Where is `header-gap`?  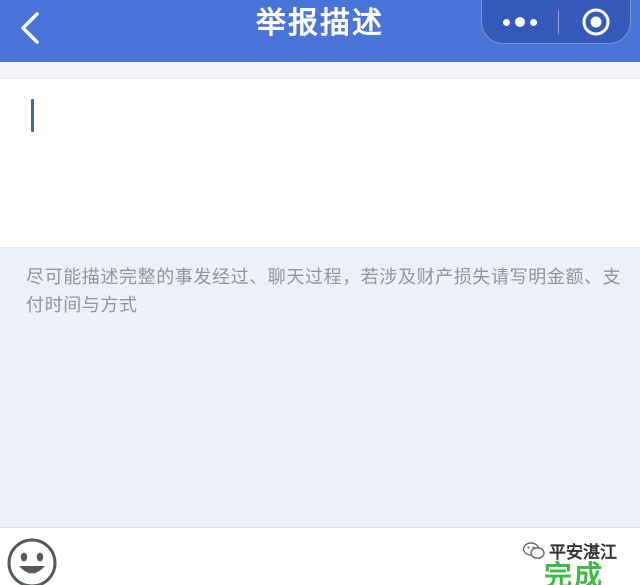
header-gap is located at coordinates (320, 70).